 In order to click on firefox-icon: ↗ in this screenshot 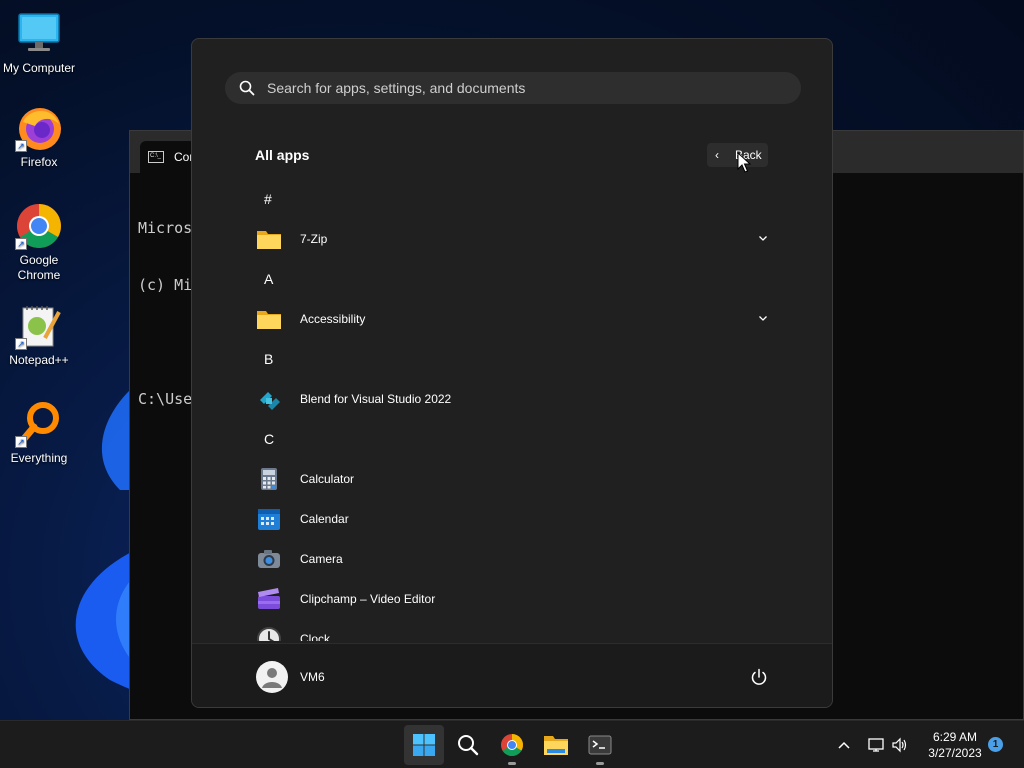, I will do `click(39, 128)`.